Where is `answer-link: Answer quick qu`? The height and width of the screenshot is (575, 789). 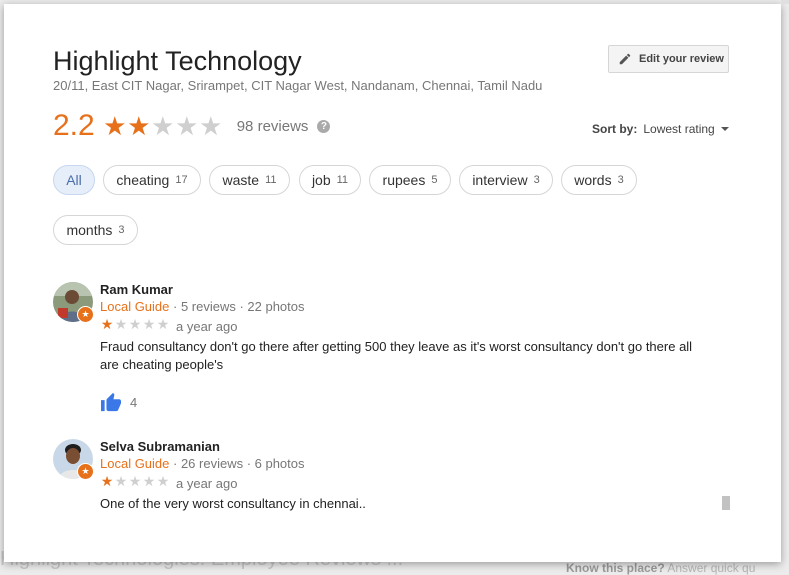 answer-link: Answer quick qu is located at coordinates (711, 568).